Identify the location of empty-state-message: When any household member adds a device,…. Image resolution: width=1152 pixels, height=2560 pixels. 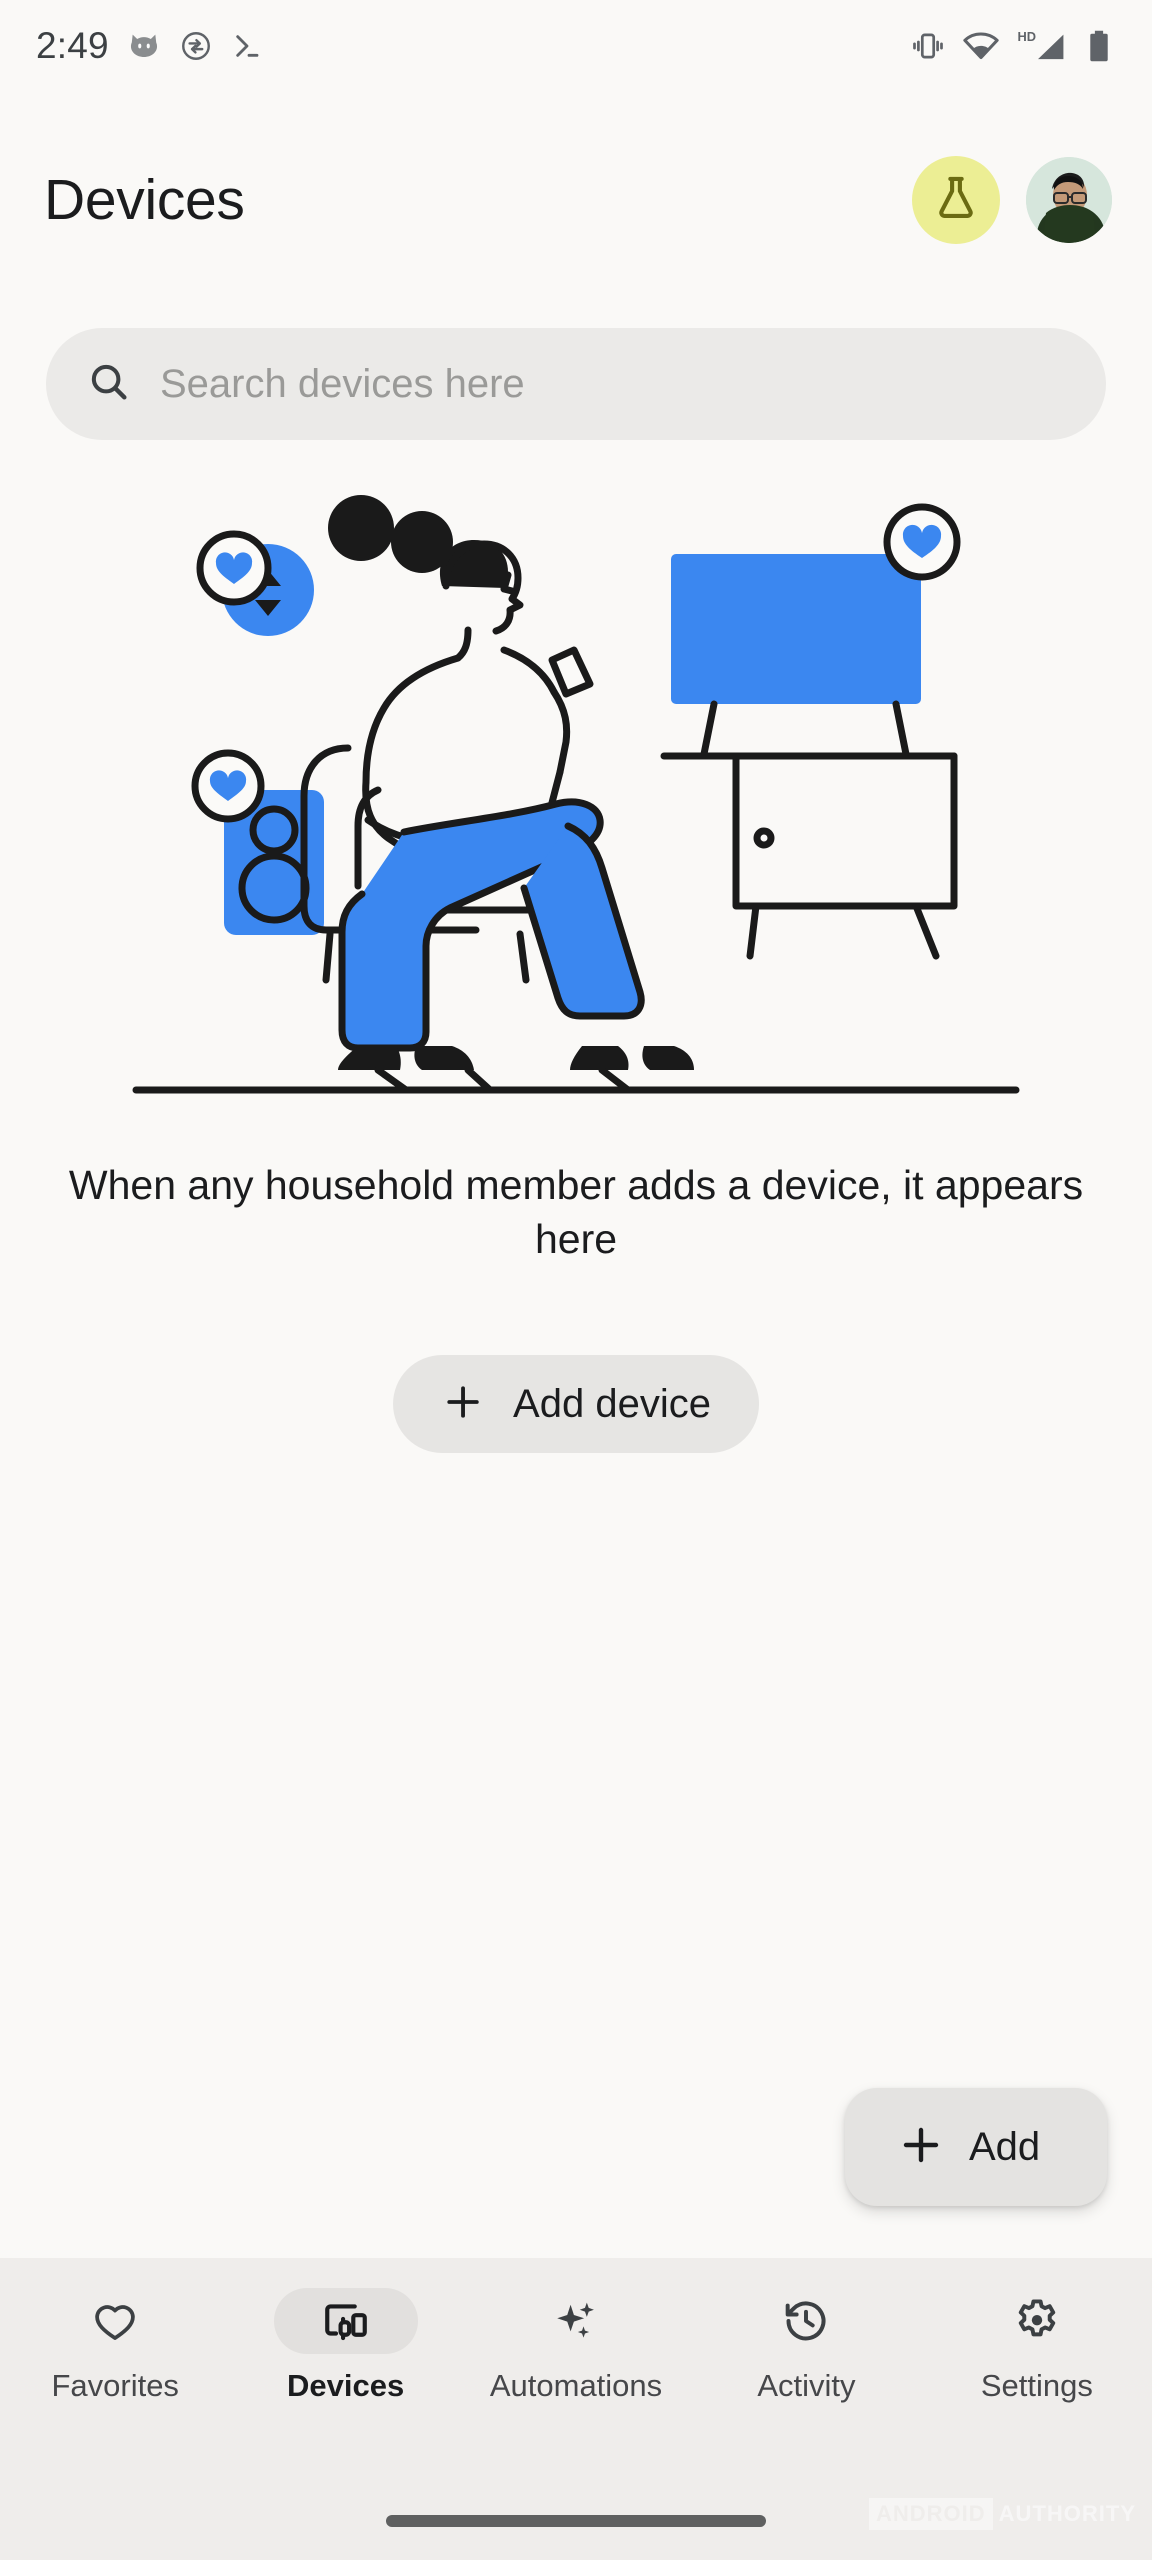
(576, 1212).